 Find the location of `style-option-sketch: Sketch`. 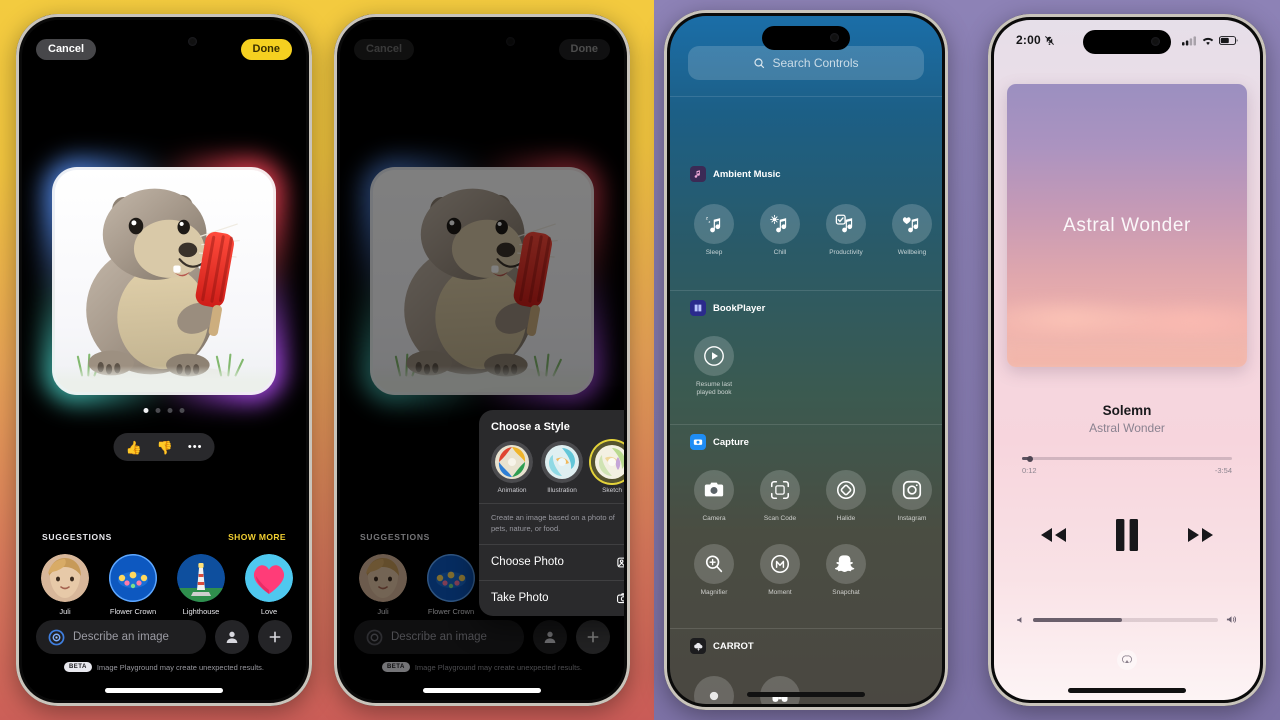

style-option-sketch: Sketch is located at coordinates (607, 467).